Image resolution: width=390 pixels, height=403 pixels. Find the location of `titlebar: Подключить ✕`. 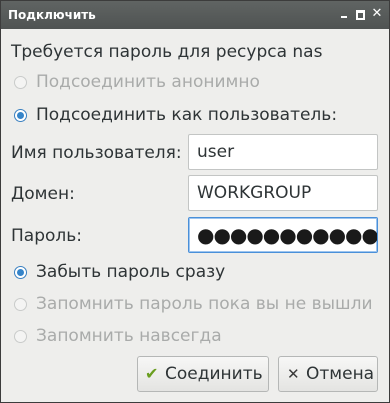

titlebar: Подключить ✕ is located at coordinates (195, 15).